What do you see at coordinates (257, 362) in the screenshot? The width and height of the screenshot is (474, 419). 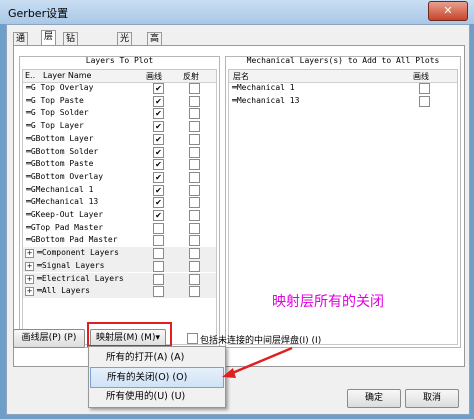 I see `annotation-arrow` at bounding box center [257, 362].